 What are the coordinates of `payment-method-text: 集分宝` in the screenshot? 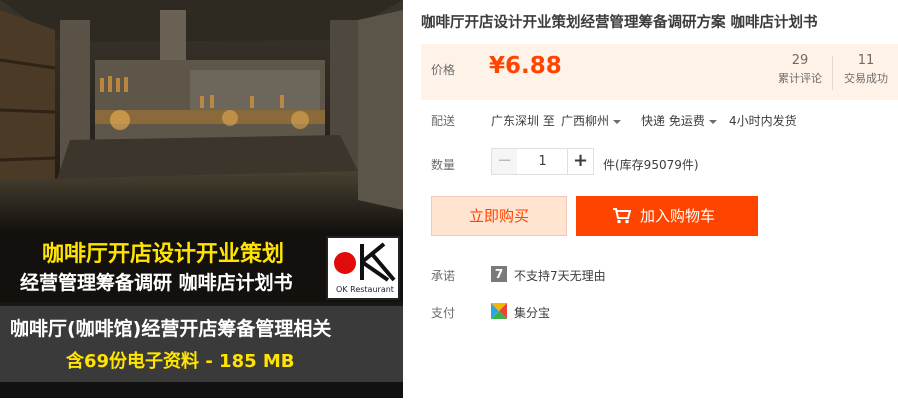 It's located at (532, 313).